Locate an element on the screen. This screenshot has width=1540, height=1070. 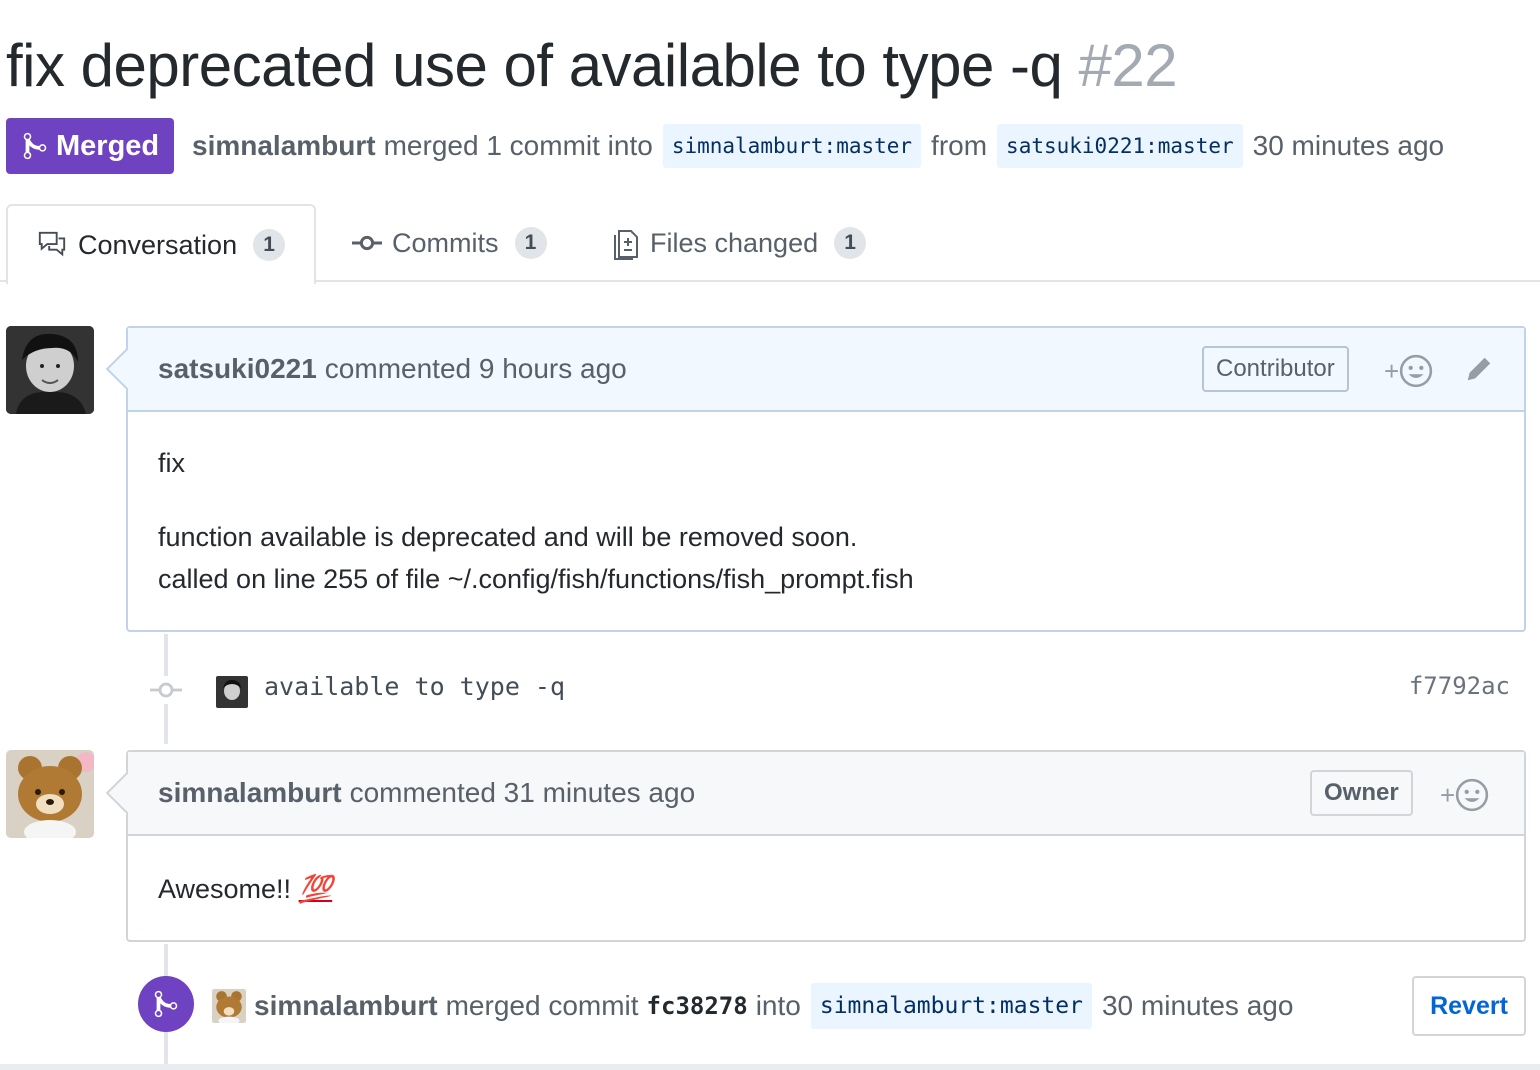
tab-conversation-label: Conversation is located at coordinates (158, 244).